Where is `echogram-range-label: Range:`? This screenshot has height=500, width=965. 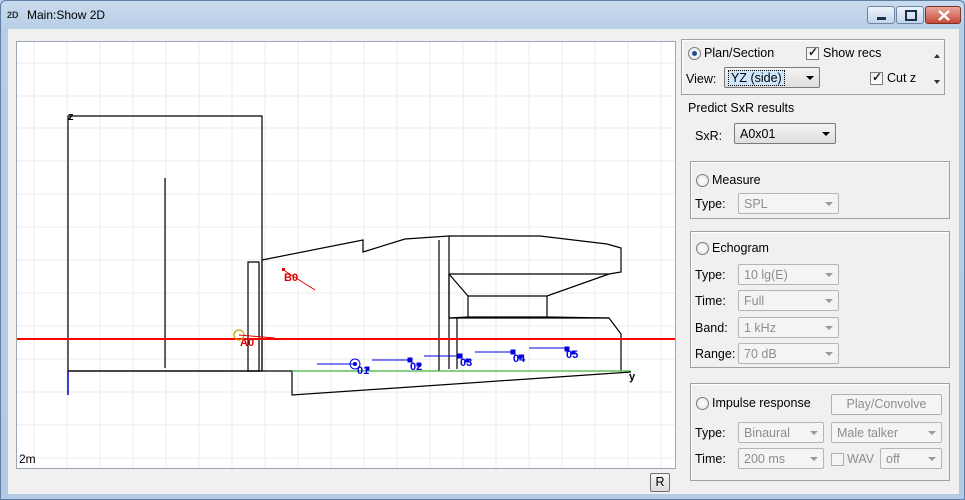
echogram-range-label: Range: is located at coordinates (715, 354).